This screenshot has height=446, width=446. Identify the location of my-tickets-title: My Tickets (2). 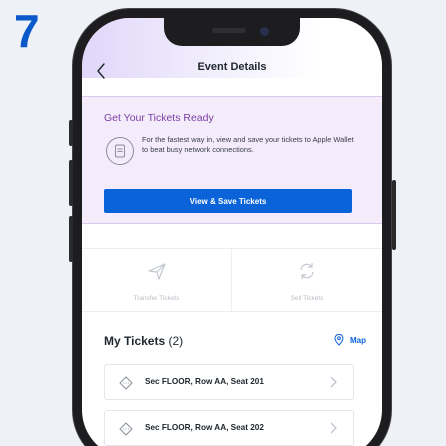
(143, 341).